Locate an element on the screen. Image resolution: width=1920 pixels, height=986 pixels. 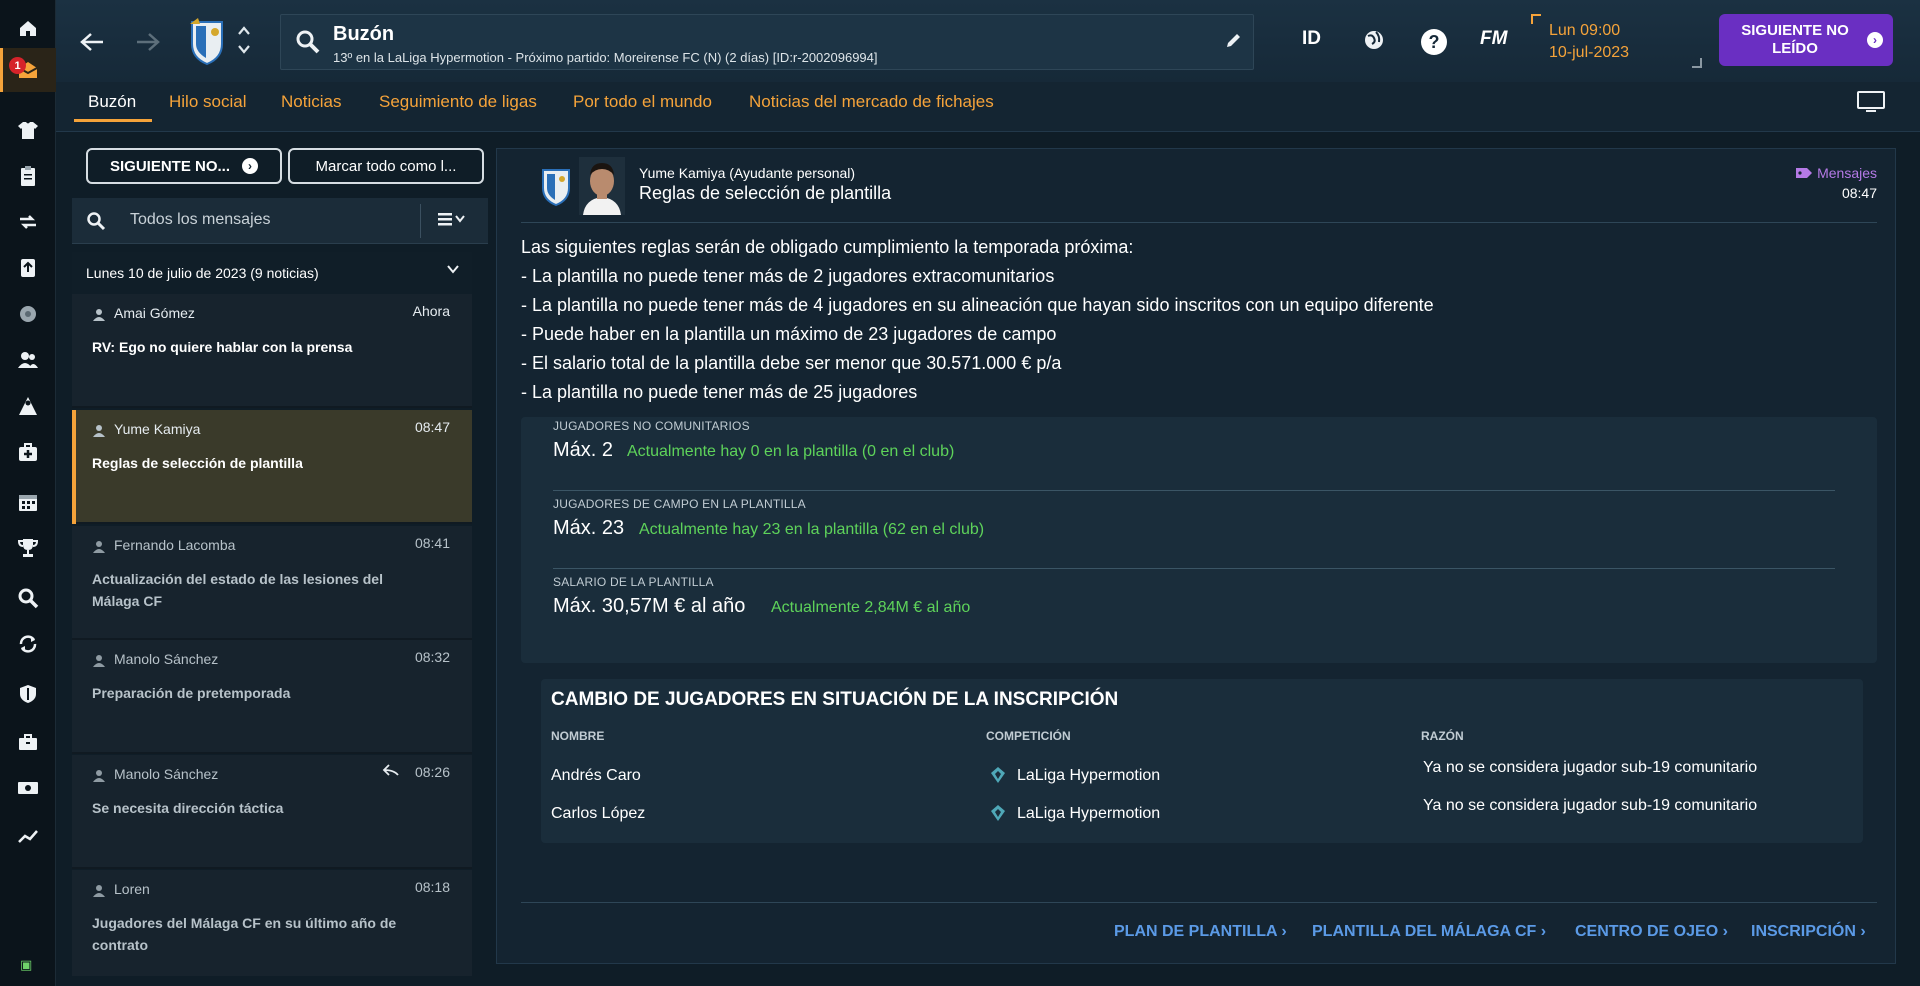
message-subject: Reglas de selección de plantilla is located at coordinates (197, 463).